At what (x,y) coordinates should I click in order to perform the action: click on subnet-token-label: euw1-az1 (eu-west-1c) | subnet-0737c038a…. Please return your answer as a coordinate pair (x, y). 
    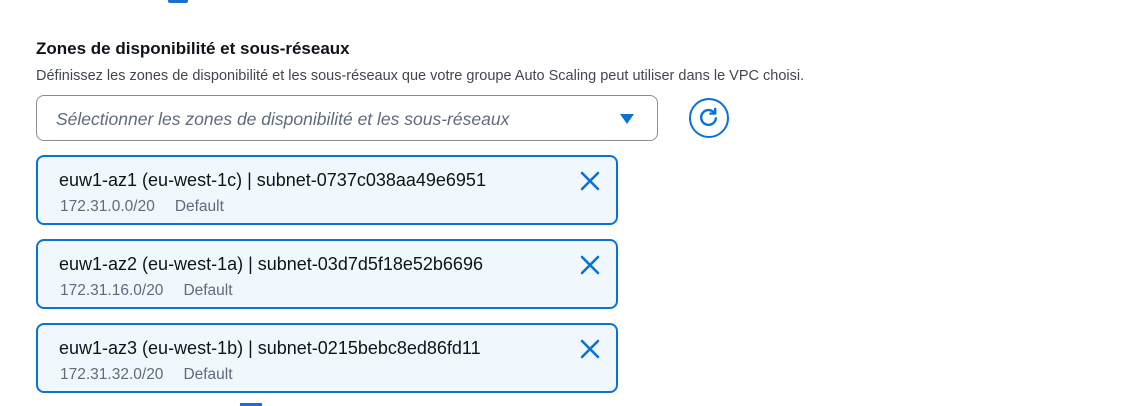
    Looking at the image, I should click on (272, 180).